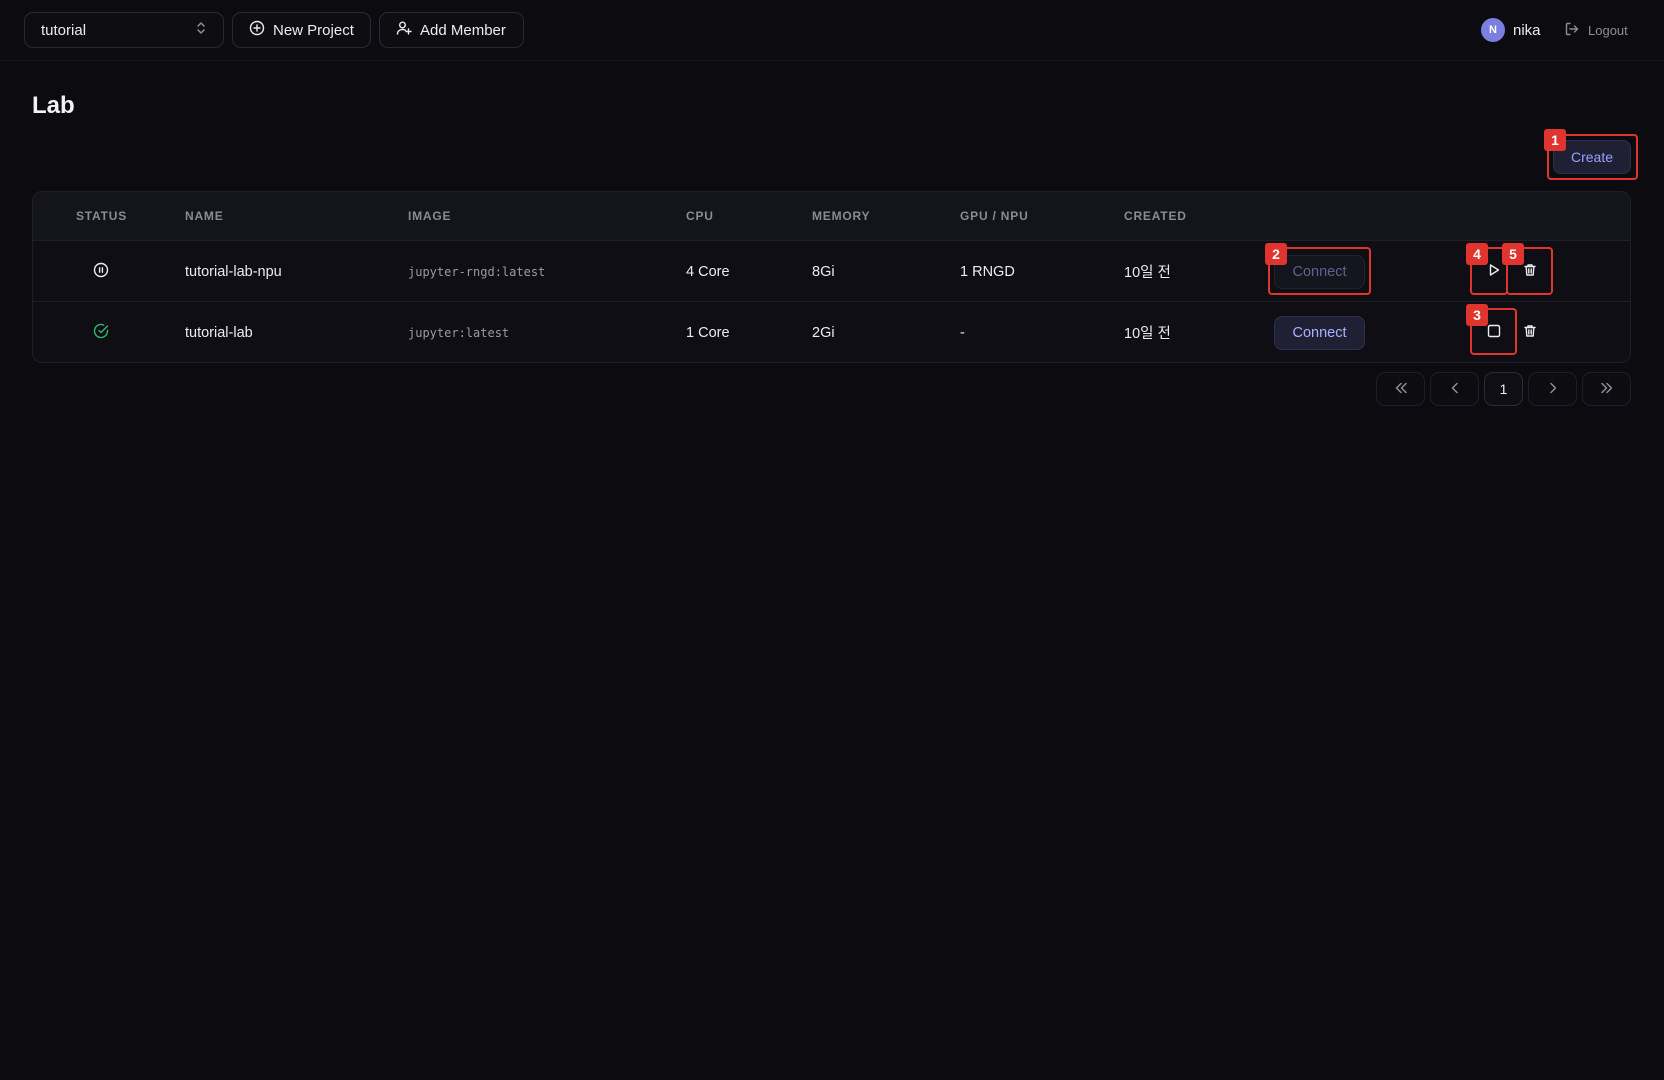  I want to click on user-name: nika, so click(1527, 30).